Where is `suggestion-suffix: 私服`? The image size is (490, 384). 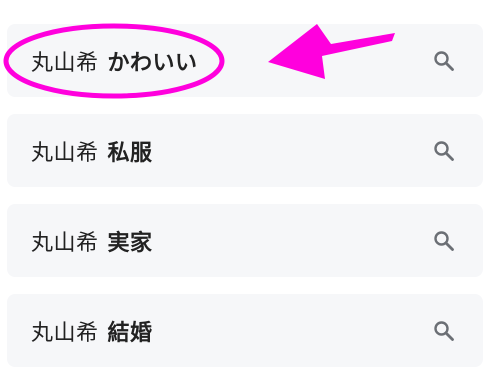 suggestion-suffix: 私服 is located at coordinates (130, 153).